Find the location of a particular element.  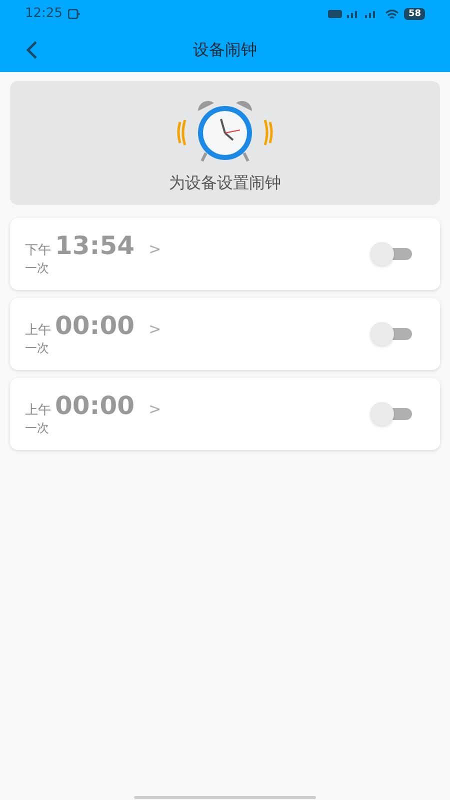

wifi-icon is located at coordinates (392, 14).